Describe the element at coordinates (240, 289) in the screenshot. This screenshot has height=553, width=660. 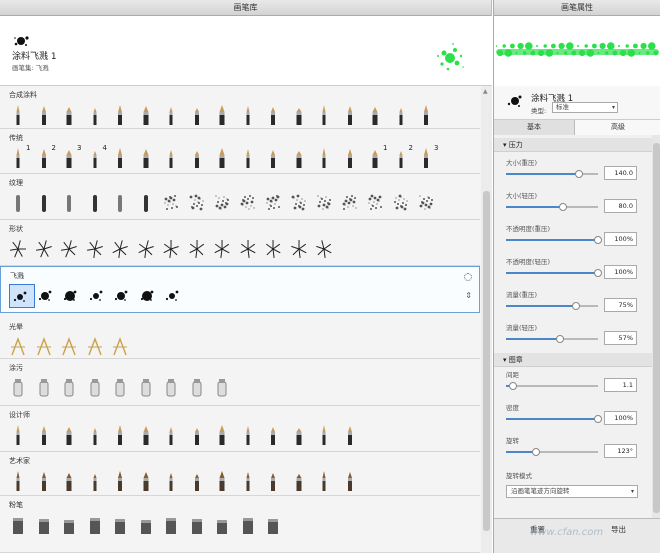
I see `brush-category-4: 飞溅 ⇕` at that location.